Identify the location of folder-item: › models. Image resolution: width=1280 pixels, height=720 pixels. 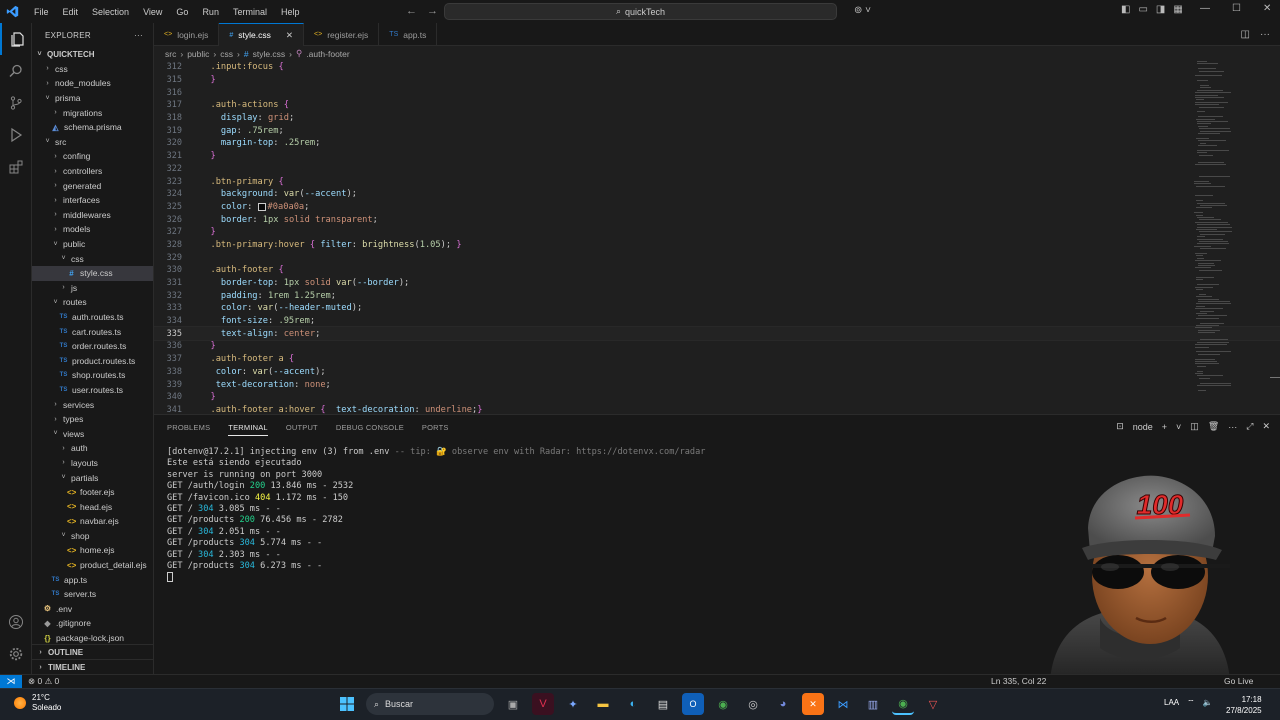
(92, 229).